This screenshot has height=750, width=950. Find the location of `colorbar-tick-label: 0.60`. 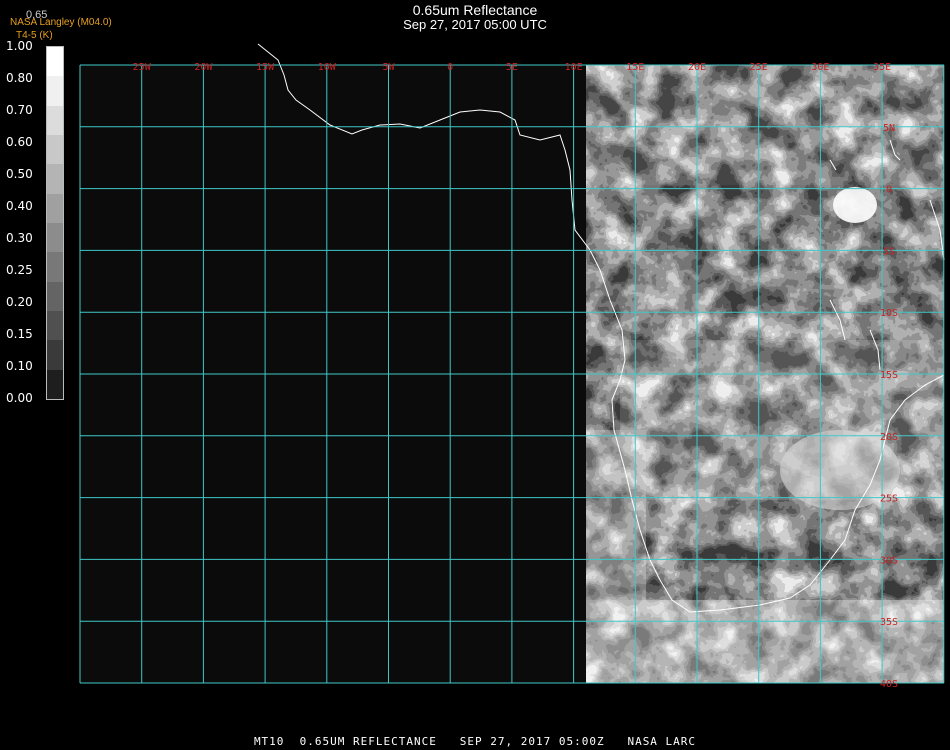

colorbar-tick-label: 0.60 is located at coordinates (19, 142).